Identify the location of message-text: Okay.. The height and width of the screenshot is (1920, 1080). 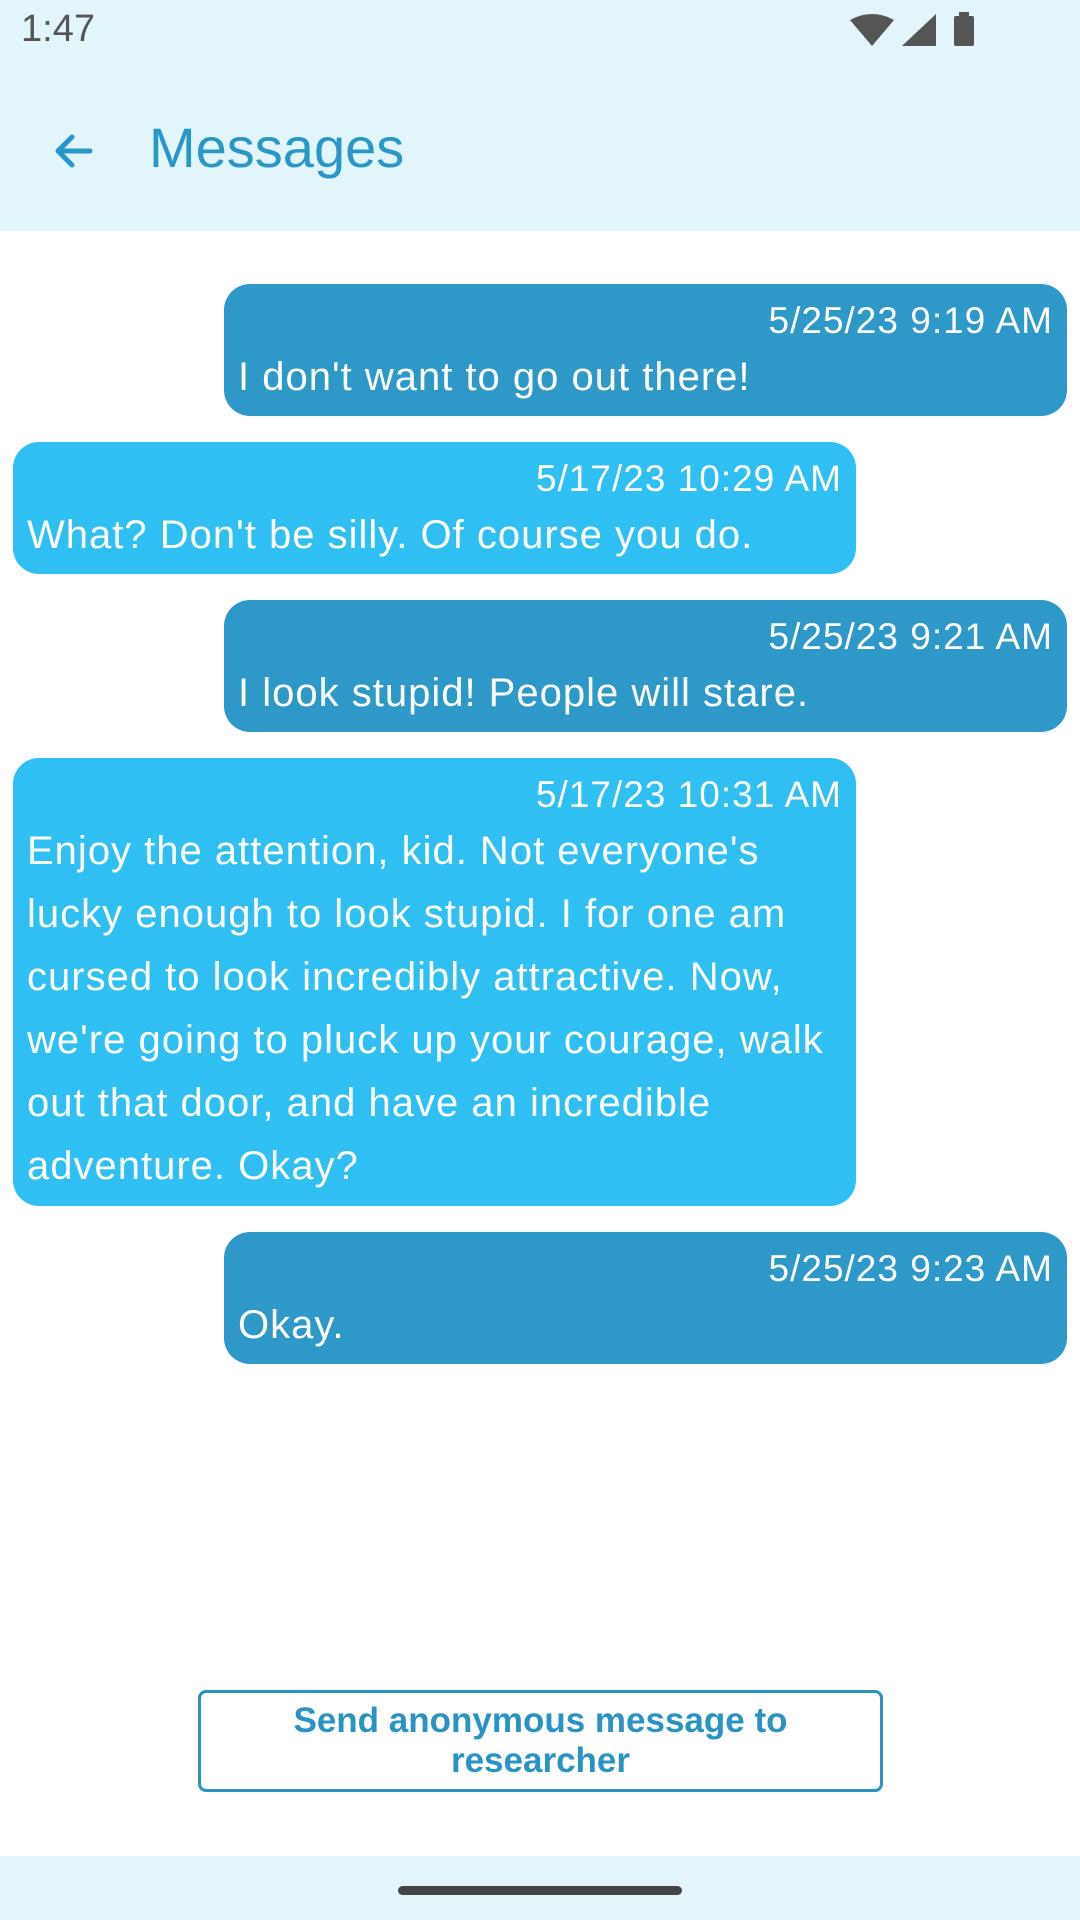
(291, 1325).